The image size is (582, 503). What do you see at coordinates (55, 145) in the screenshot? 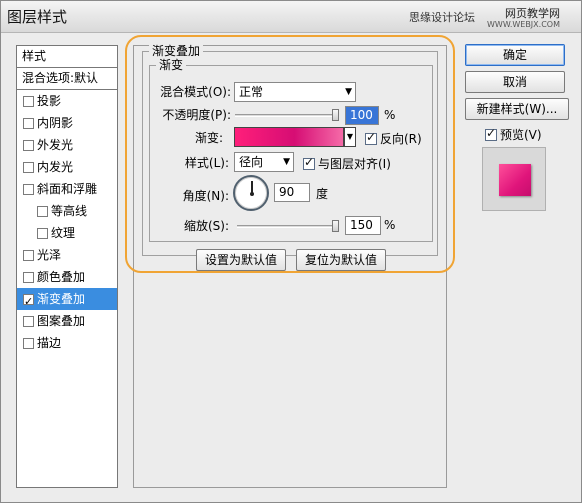
I see `style-item-label: 外发光` at bounding box center [55, 145].